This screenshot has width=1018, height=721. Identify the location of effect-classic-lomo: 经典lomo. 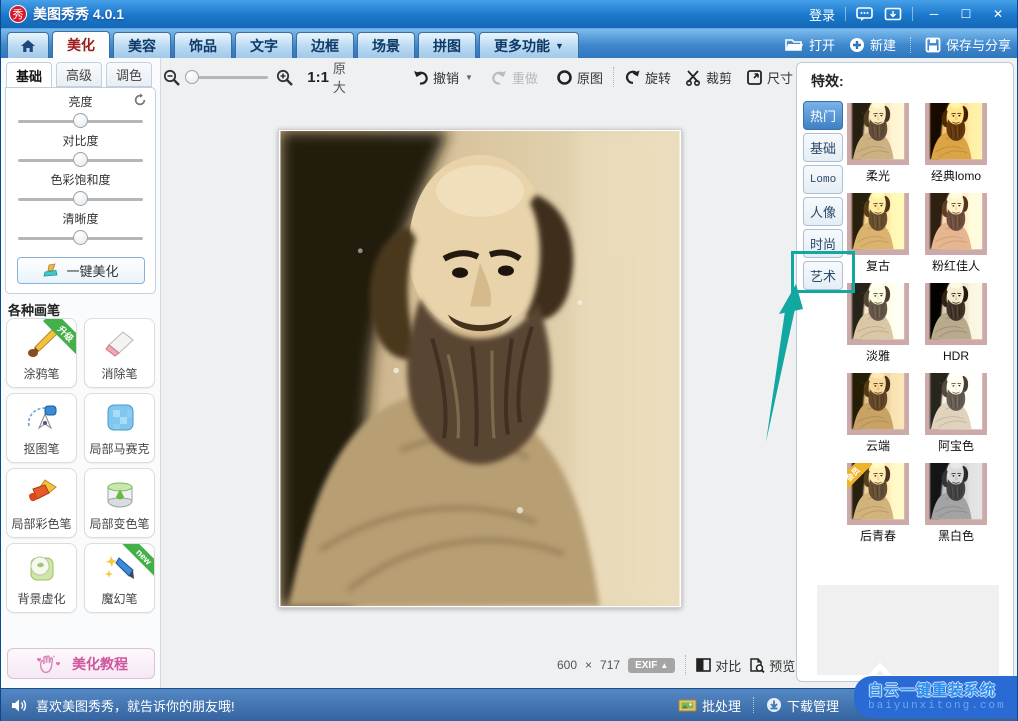
(956, 145).